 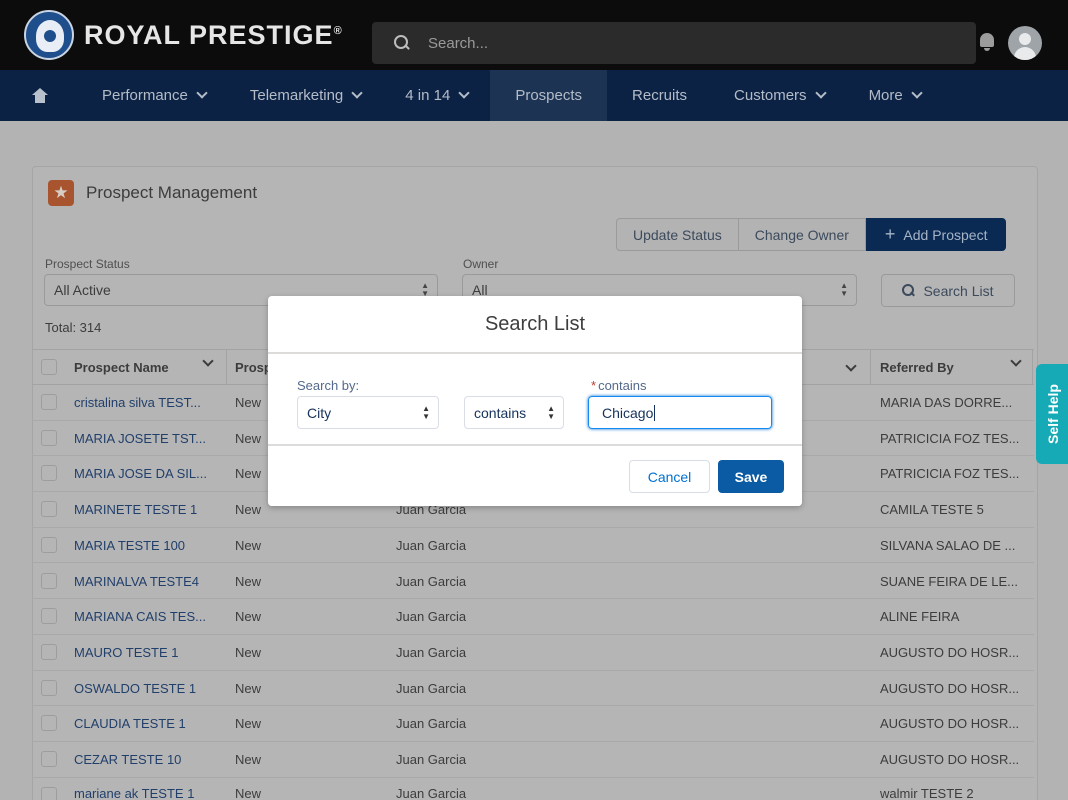 I want to click on search-by-select: City ▲ ▼, so click(x=368, y=412).